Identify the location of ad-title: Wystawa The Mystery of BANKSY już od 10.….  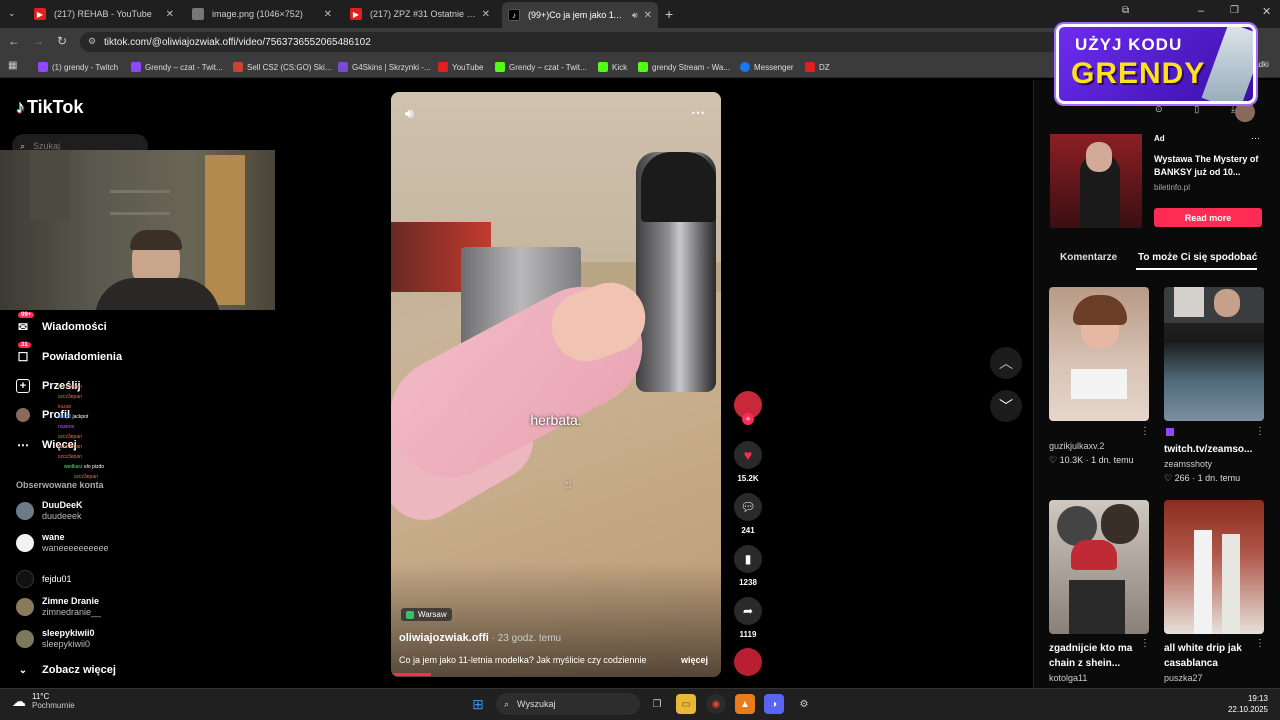
(1208, 166).